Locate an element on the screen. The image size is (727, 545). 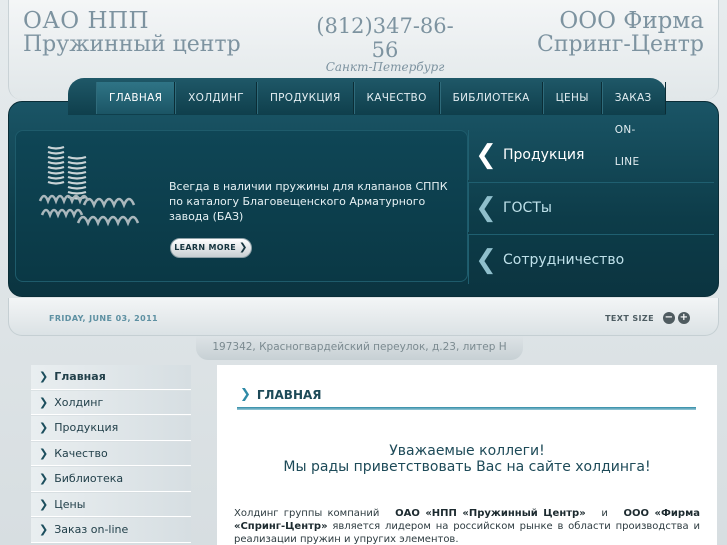
sidebar-item-prices: ❯ Цены is located at coordinates (111, 504).